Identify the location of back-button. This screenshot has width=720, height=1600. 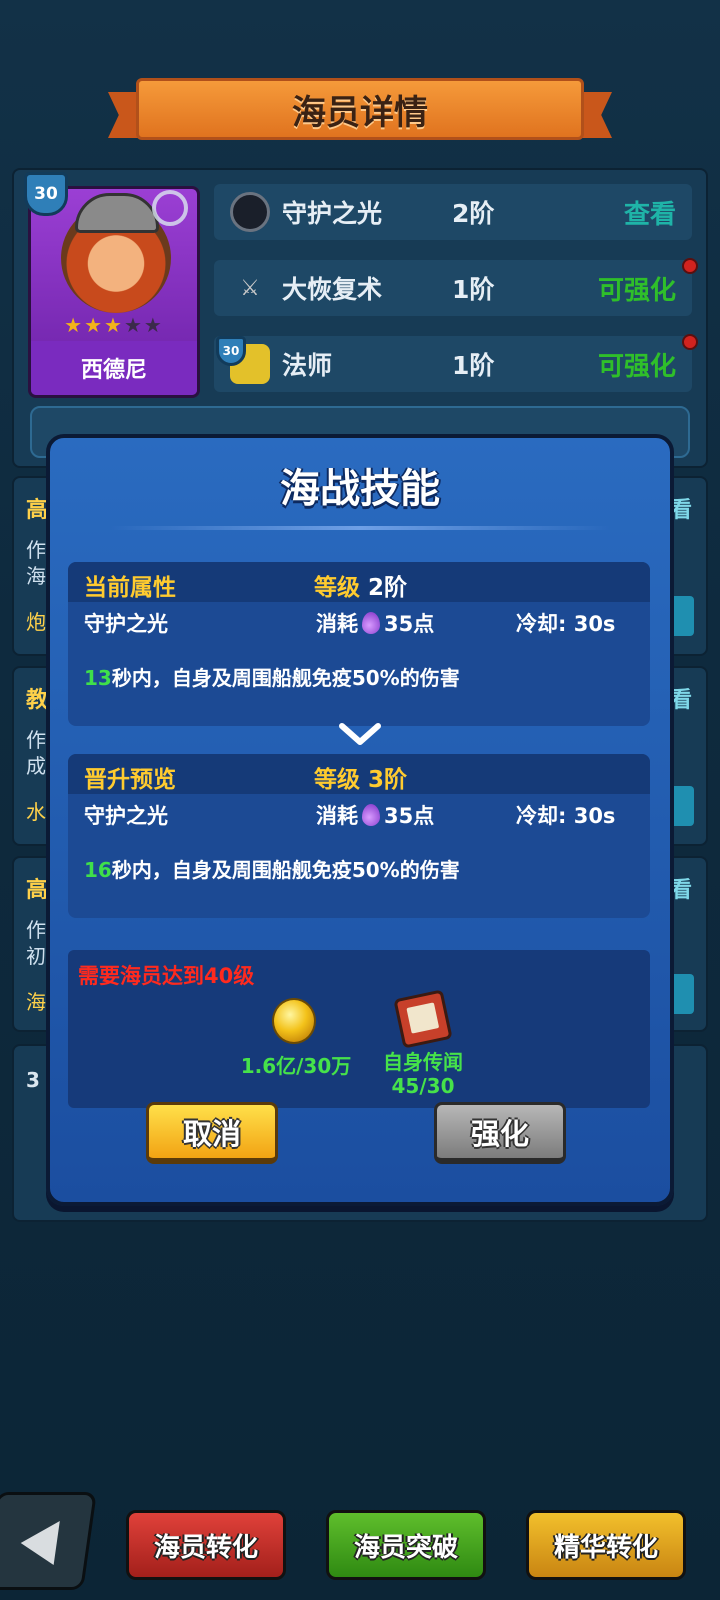
(48, 1541).